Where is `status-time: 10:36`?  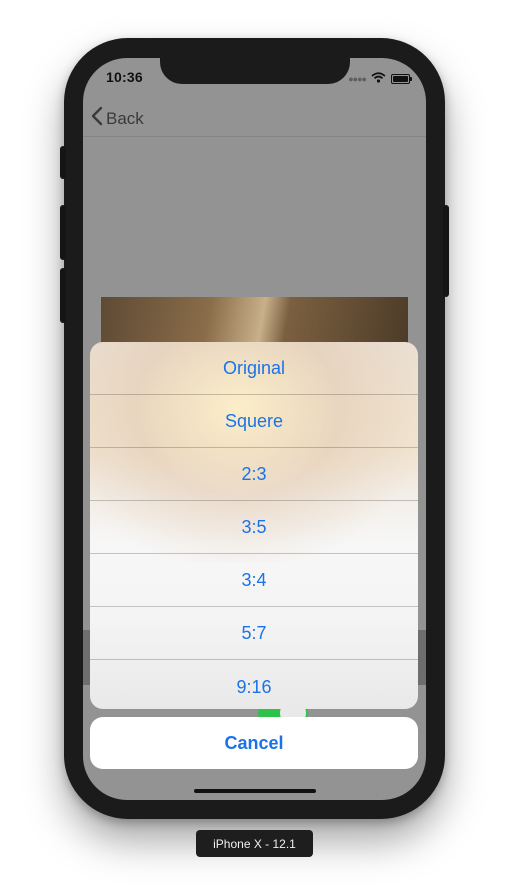
status-time: 10:36 is located at coordinates (124, 77).